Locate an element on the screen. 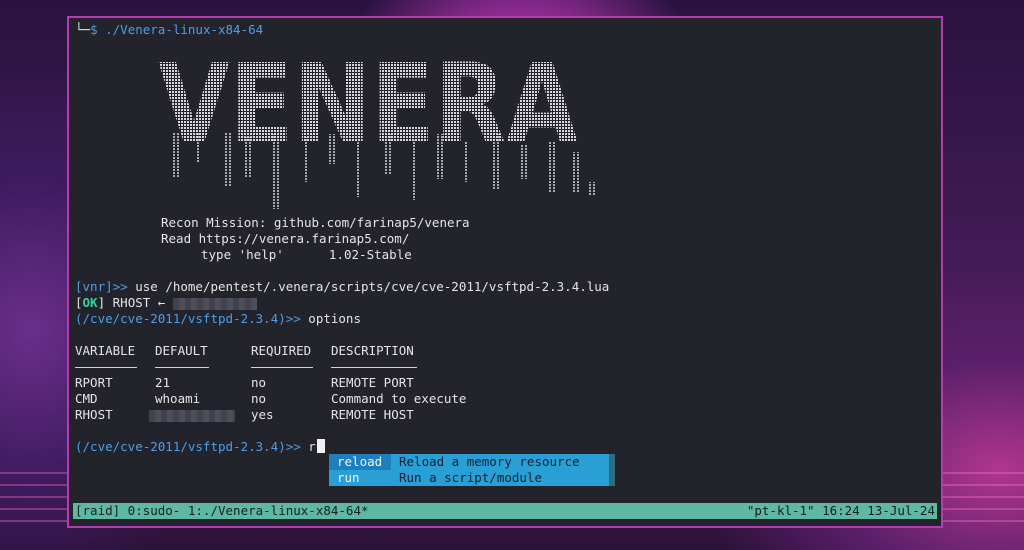  table-cell: Command to execute is located at coordinates (399, 398).